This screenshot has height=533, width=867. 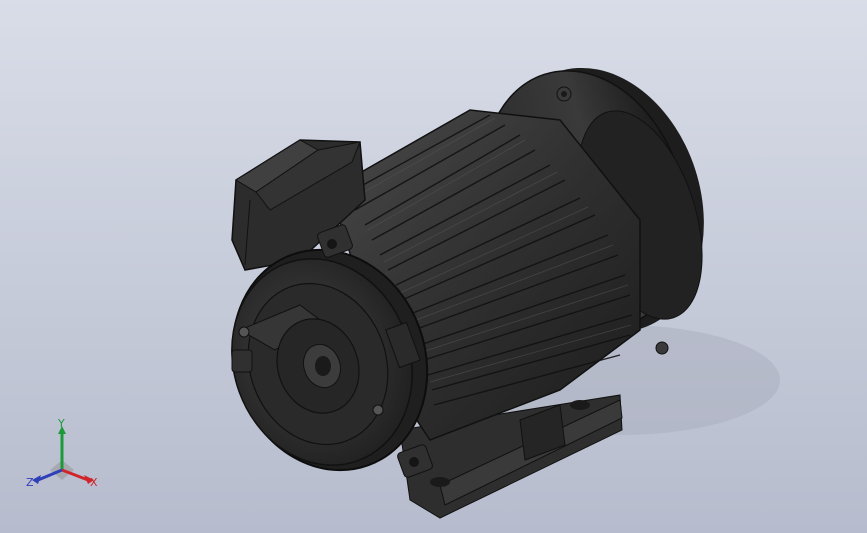 What do you see at coordinates (61, 424) in the screenshot?
I see `y-axis-label: Y` at bounding box center [61, 424].